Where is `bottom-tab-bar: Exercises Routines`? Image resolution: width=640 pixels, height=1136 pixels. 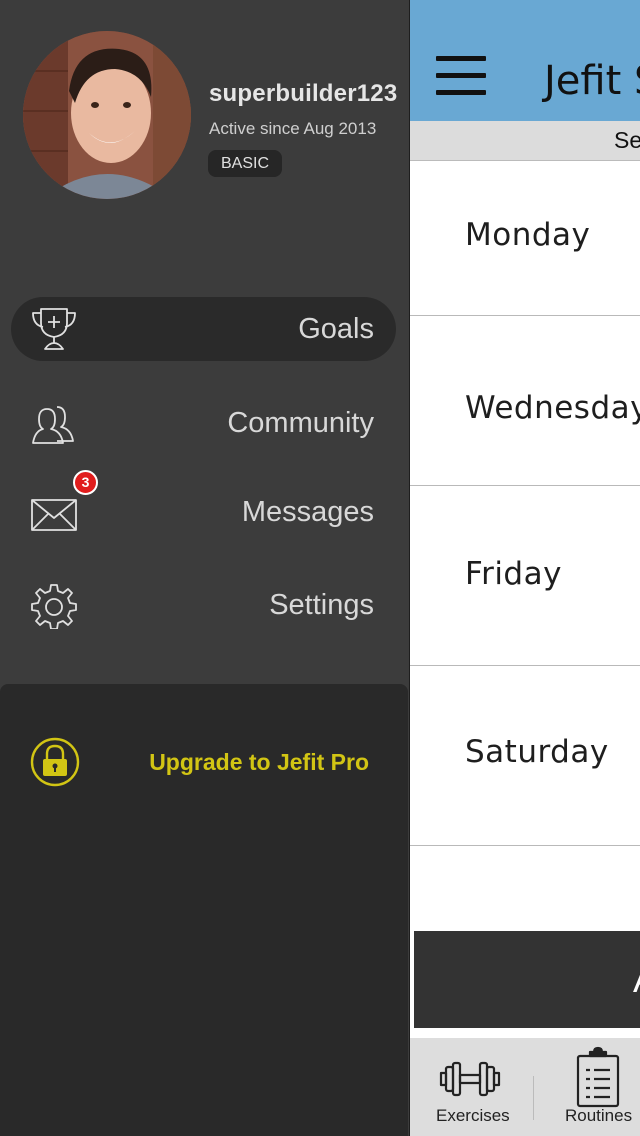
bottom-tab-bar: Exercises Routines is located at coordinates (525, 1087).